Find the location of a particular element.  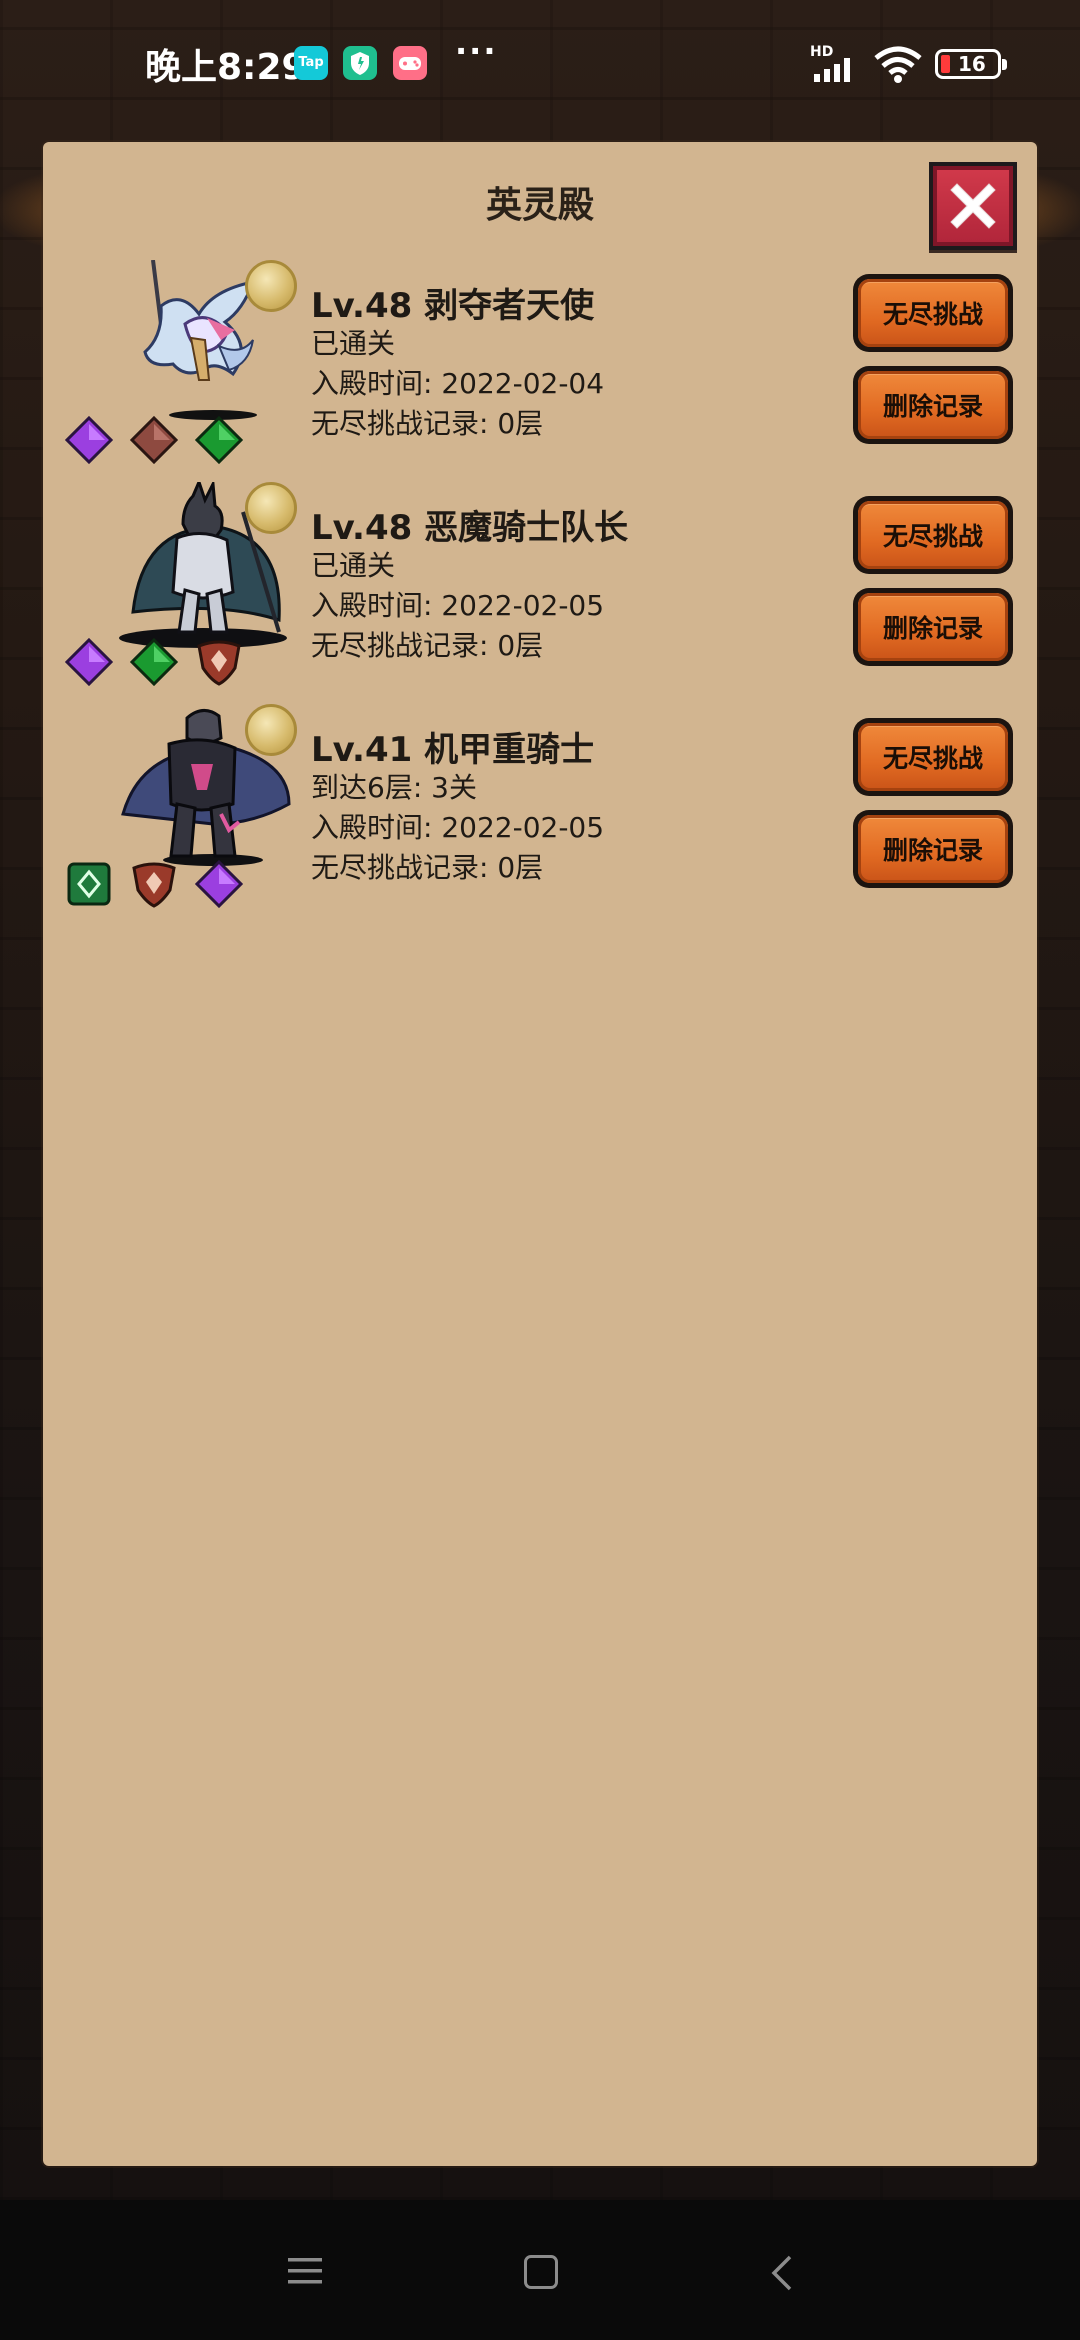

battery-level is located at coordinates (945, 64).